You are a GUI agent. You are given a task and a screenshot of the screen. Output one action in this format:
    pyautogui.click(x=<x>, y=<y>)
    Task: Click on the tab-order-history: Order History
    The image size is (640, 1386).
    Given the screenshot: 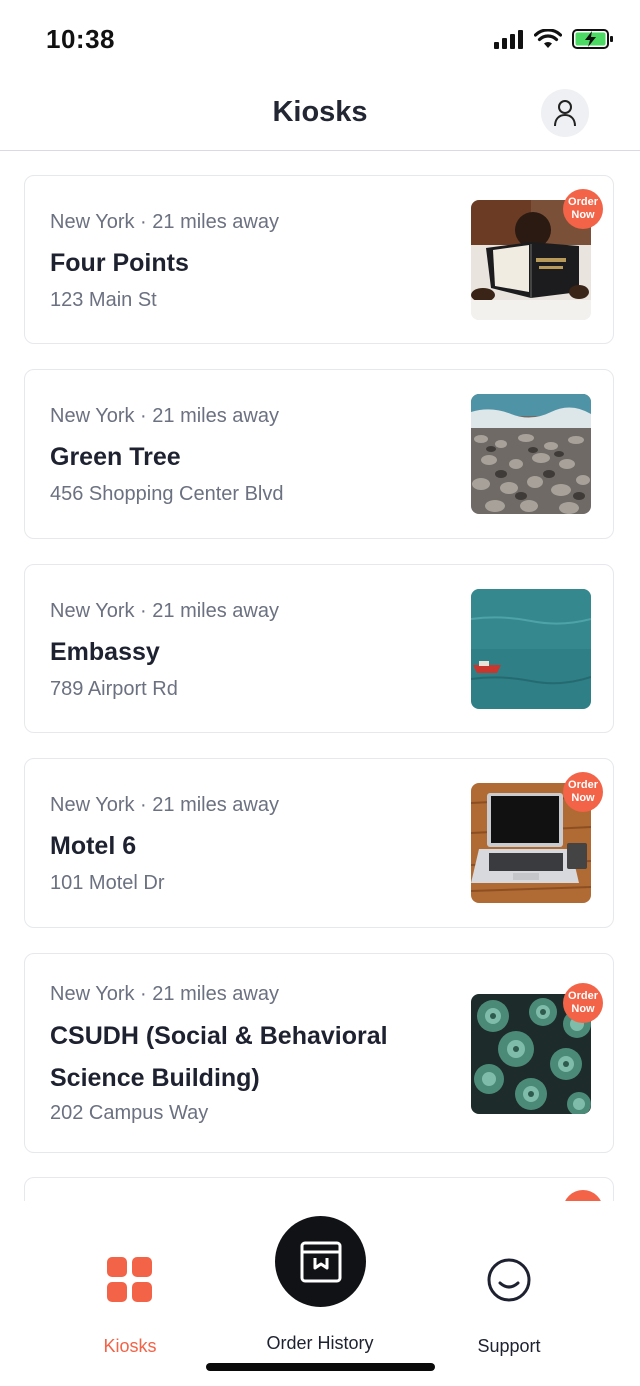 What is the action you would take?
    pyautogui.click(x=320, y=1343)
    